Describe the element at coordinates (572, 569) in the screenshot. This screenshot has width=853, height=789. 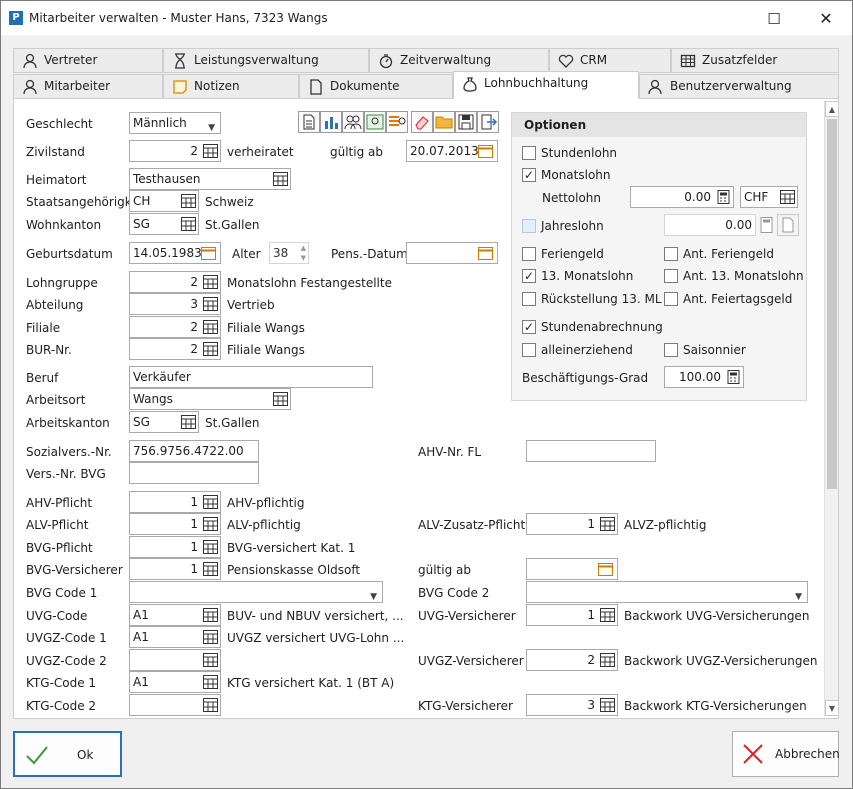
I see `bvg-gueltig-field` at that location.